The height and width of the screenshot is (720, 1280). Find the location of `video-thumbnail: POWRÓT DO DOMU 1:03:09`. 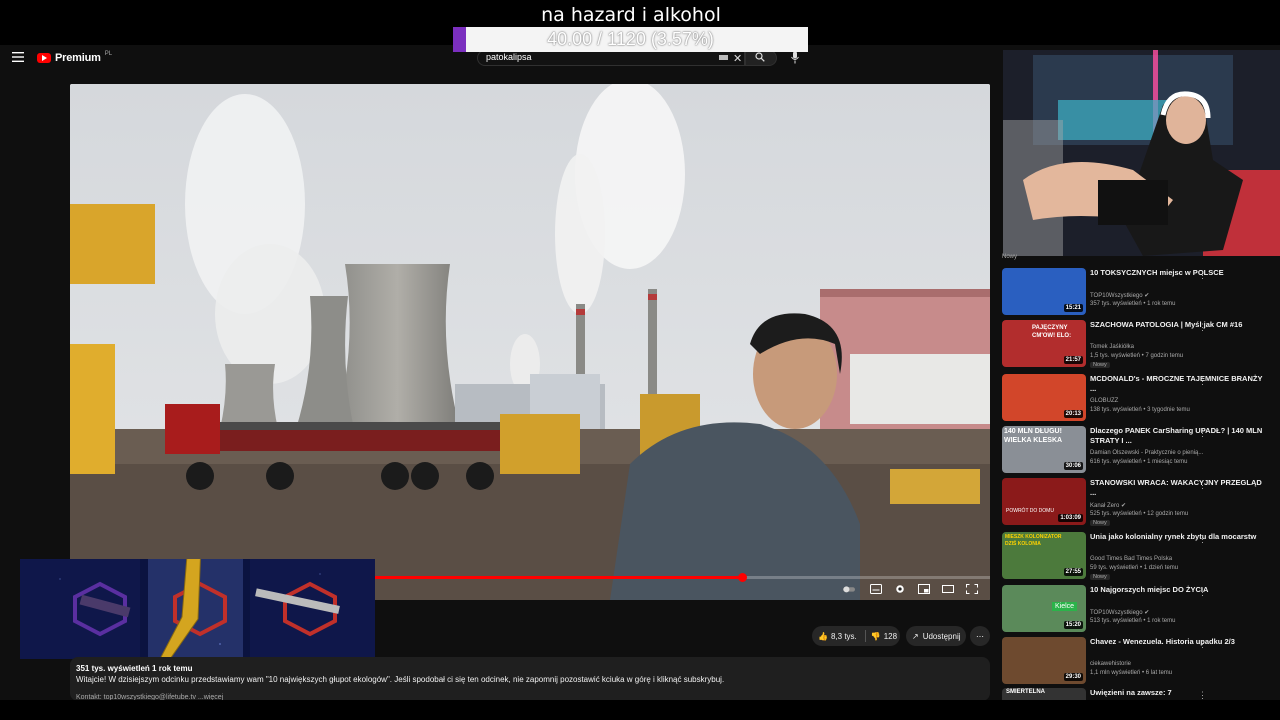

video-thumbnail: POWRÓT DO DOMU 1:03:09 is located at coordinates (1044, 501).